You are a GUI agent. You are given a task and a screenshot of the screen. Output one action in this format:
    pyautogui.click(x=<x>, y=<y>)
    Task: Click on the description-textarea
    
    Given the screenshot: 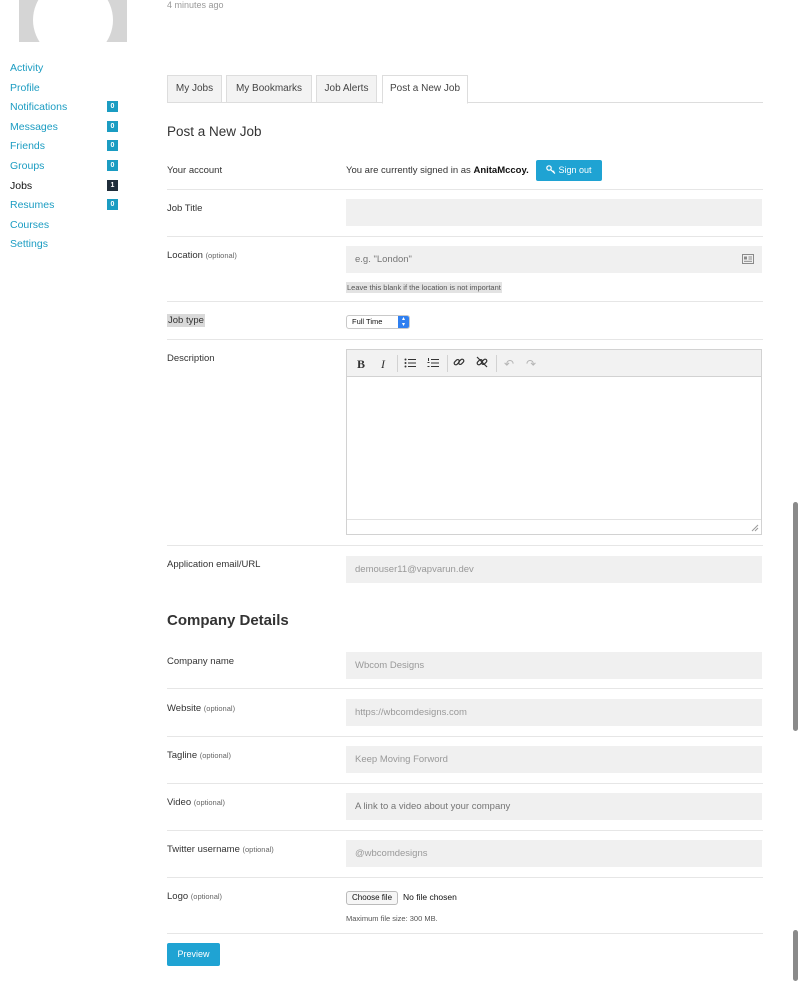 What is the action you would take?
    pyautogui.click(x=554, y=448)
    